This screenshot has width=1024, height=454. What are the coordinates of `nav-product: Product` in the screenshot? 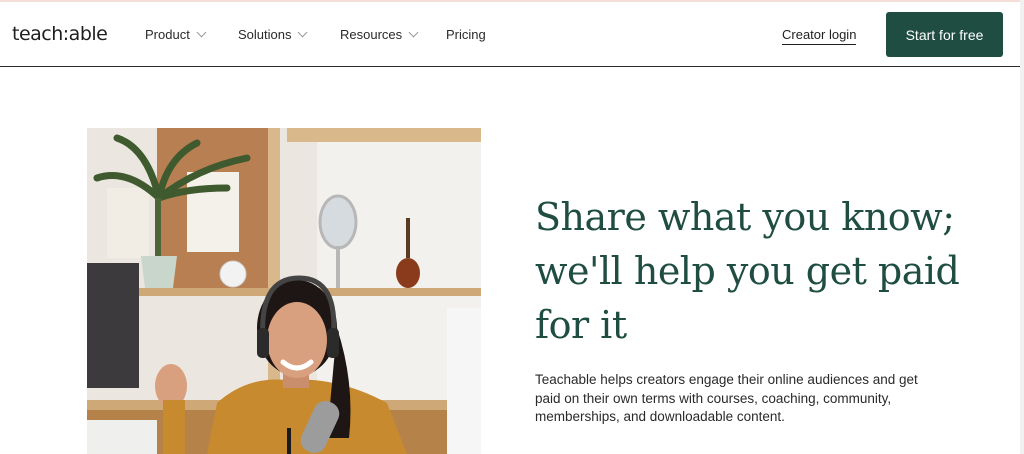 It's located at (176, 34).